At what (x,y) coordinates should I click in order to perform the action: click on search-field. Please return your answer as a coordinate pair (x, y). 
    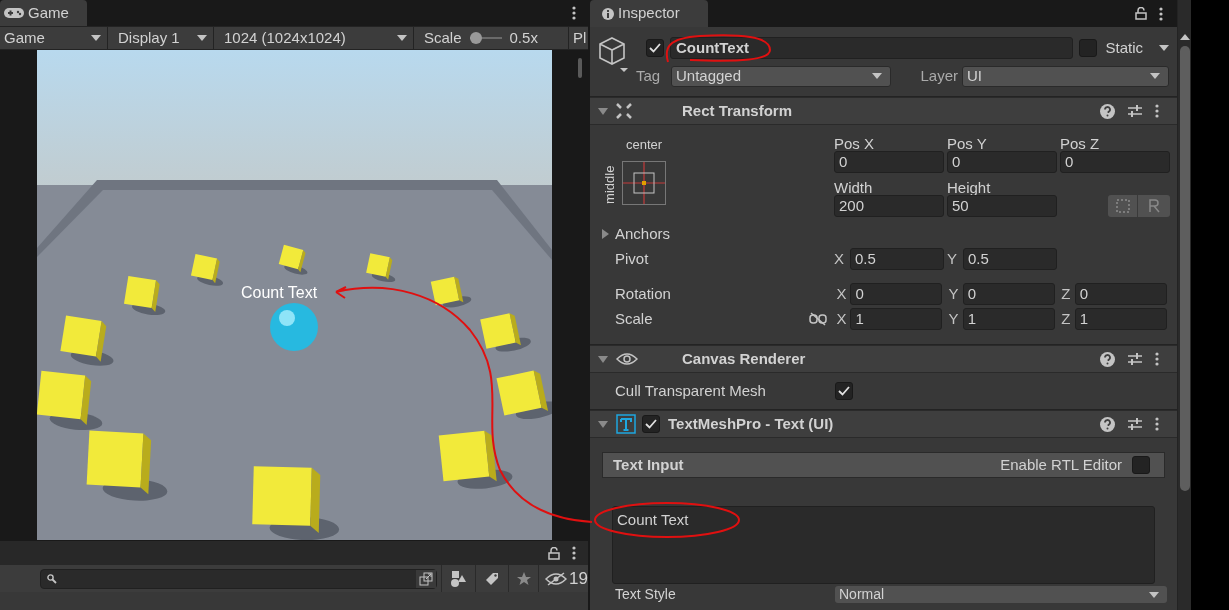
    Looking at the image, I should click on (238, 578).